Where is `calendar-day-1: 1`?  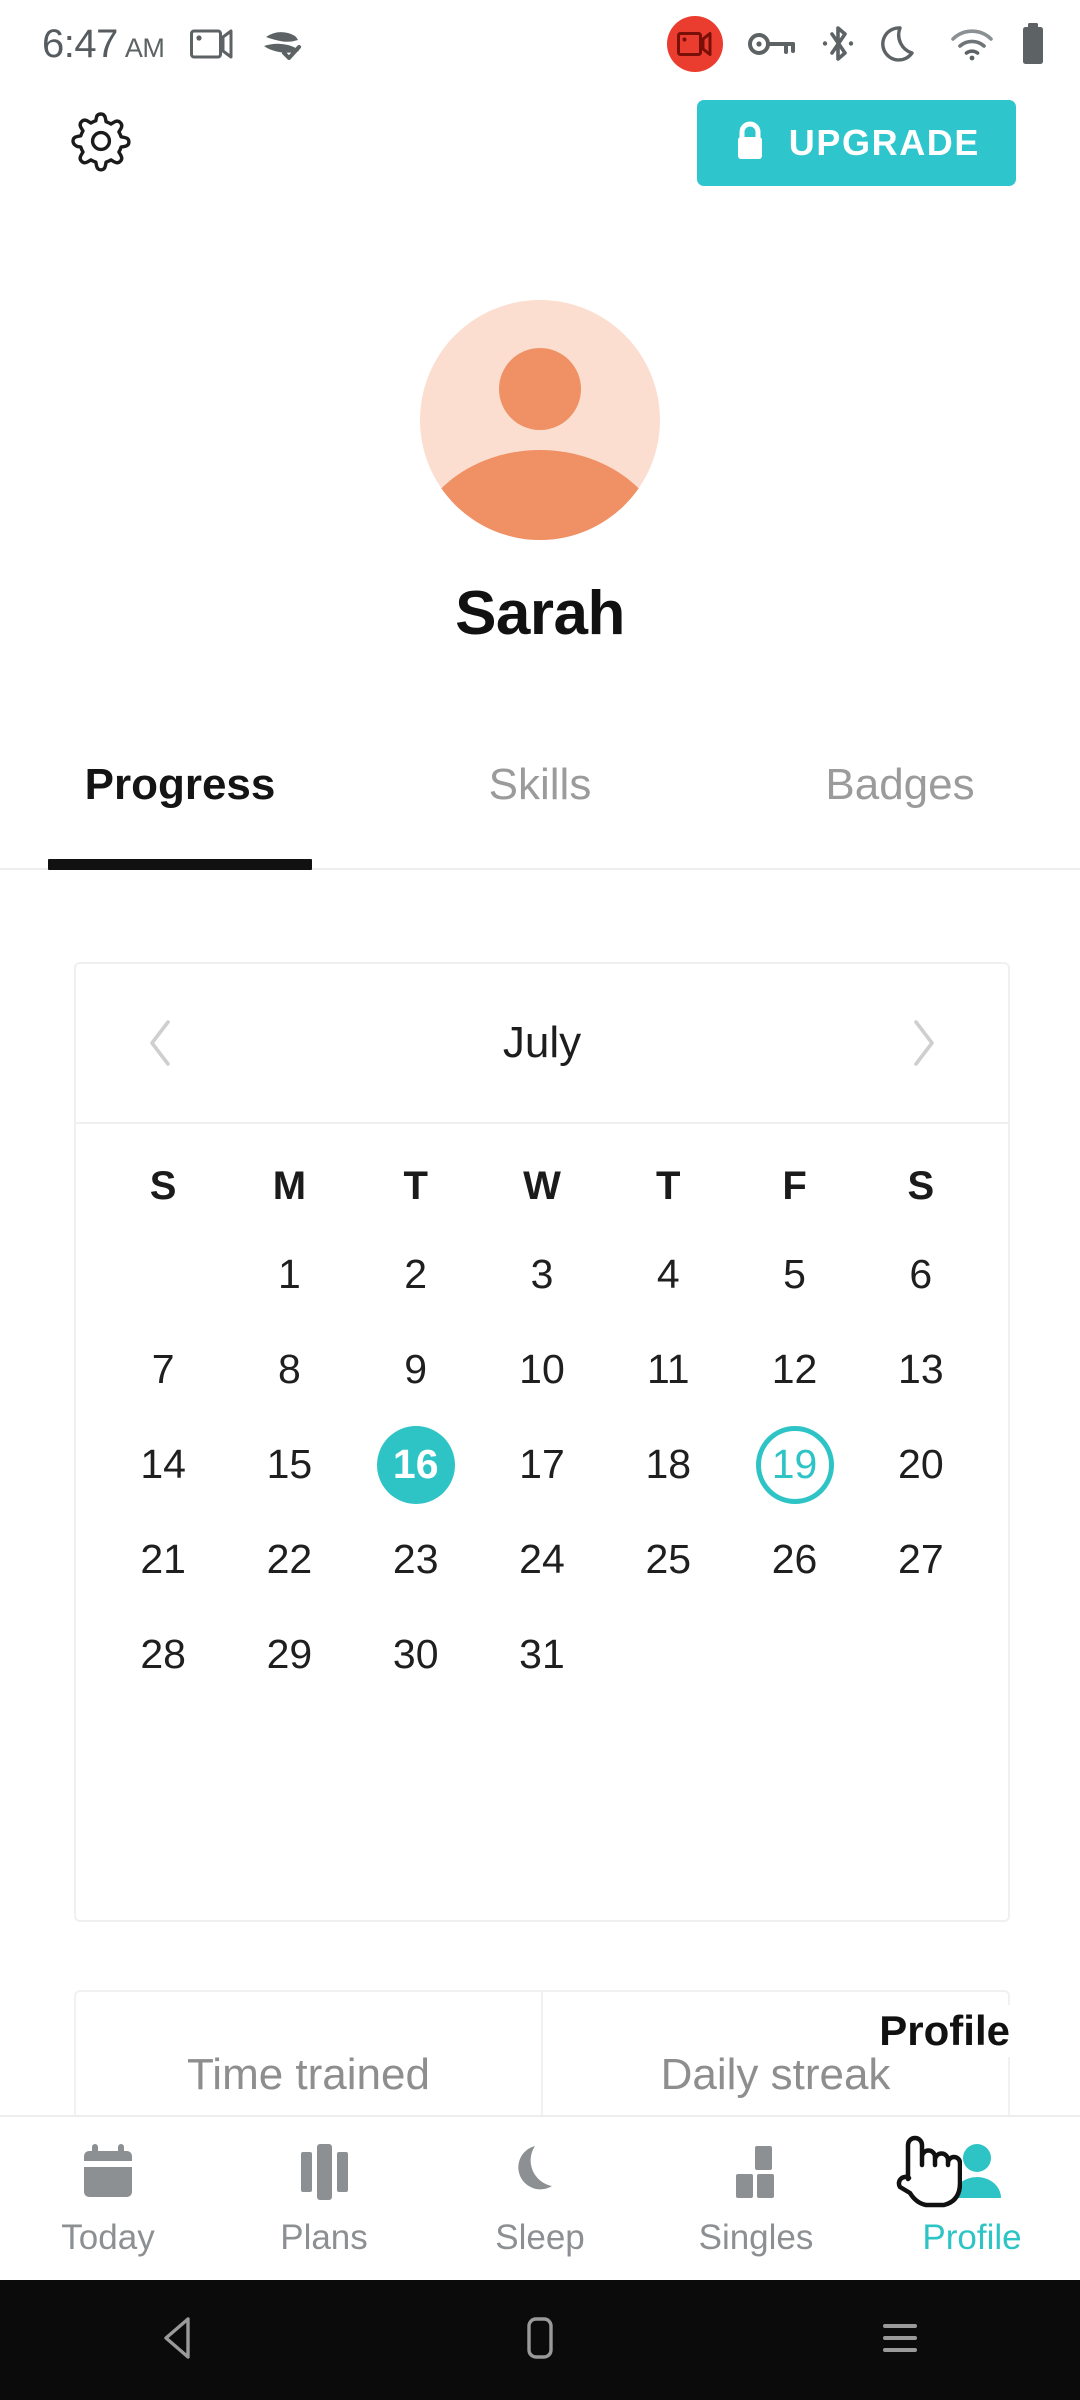 calendar-day-1: 1 is located at coordinates (289, 1275).